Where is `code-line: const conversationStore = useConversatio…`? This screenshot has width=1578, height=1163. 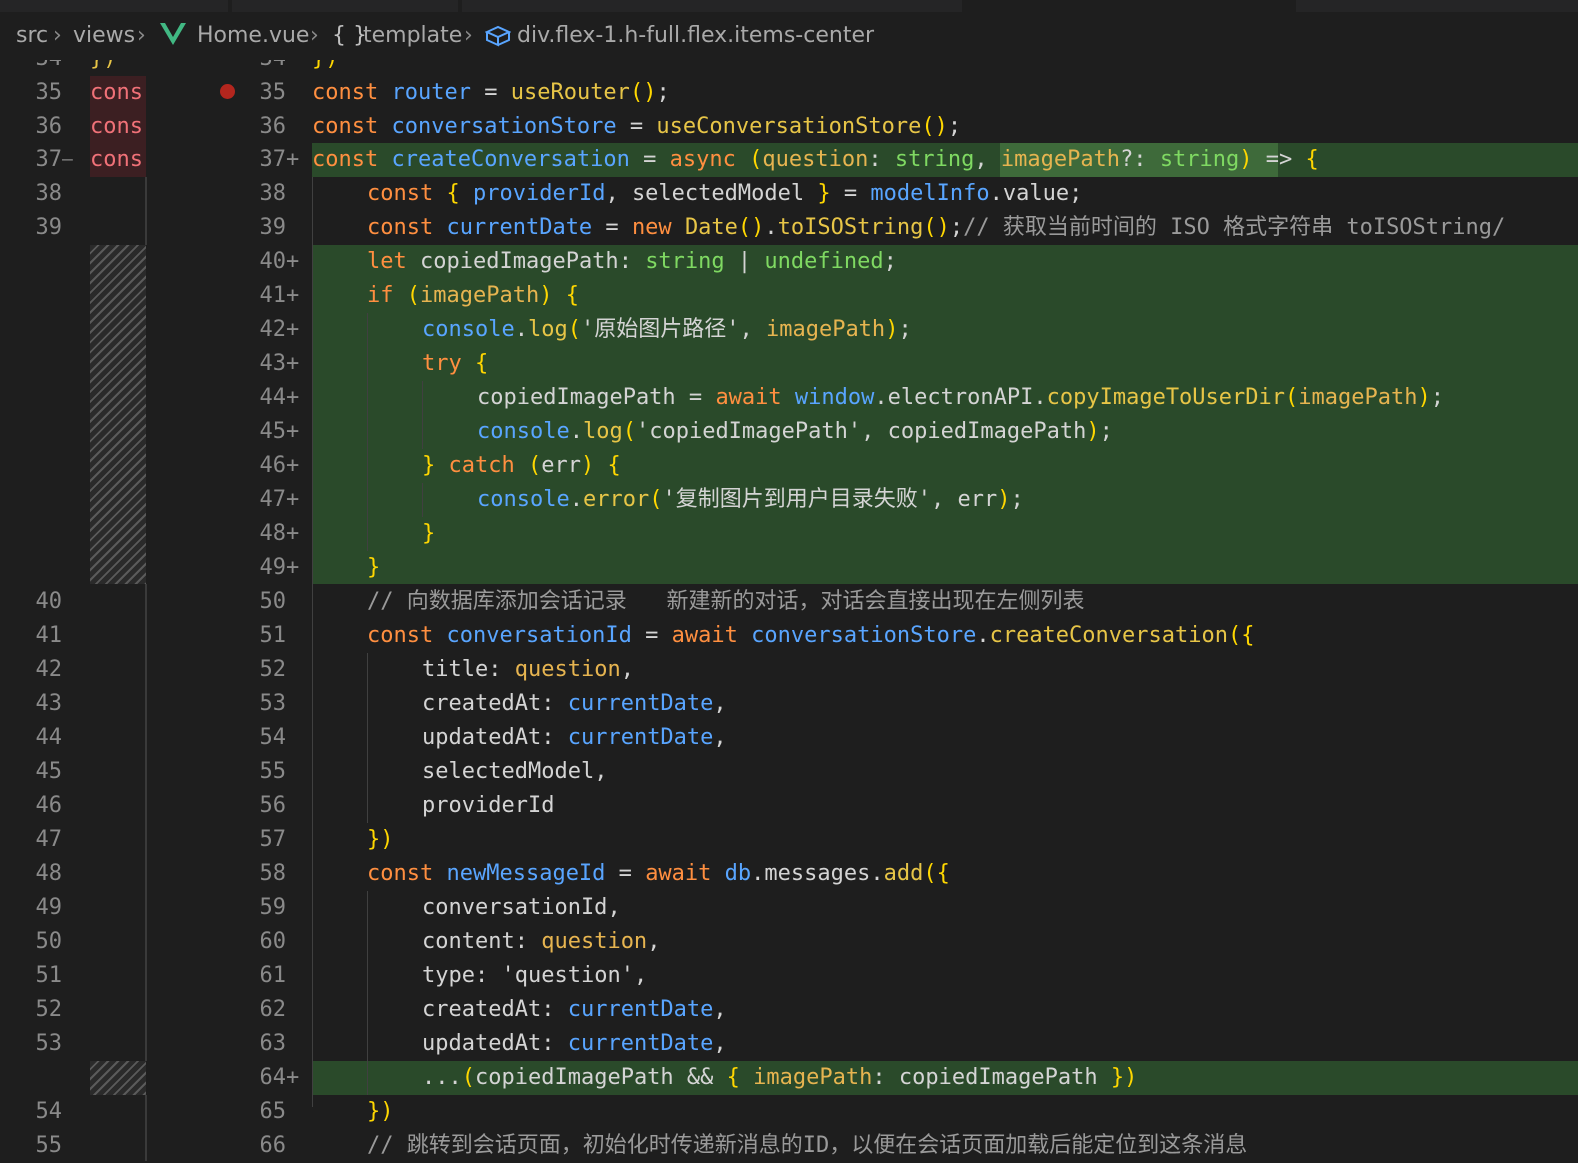
code-line: const conversationStore = useConversatio… is located at coordinates (637, 126).